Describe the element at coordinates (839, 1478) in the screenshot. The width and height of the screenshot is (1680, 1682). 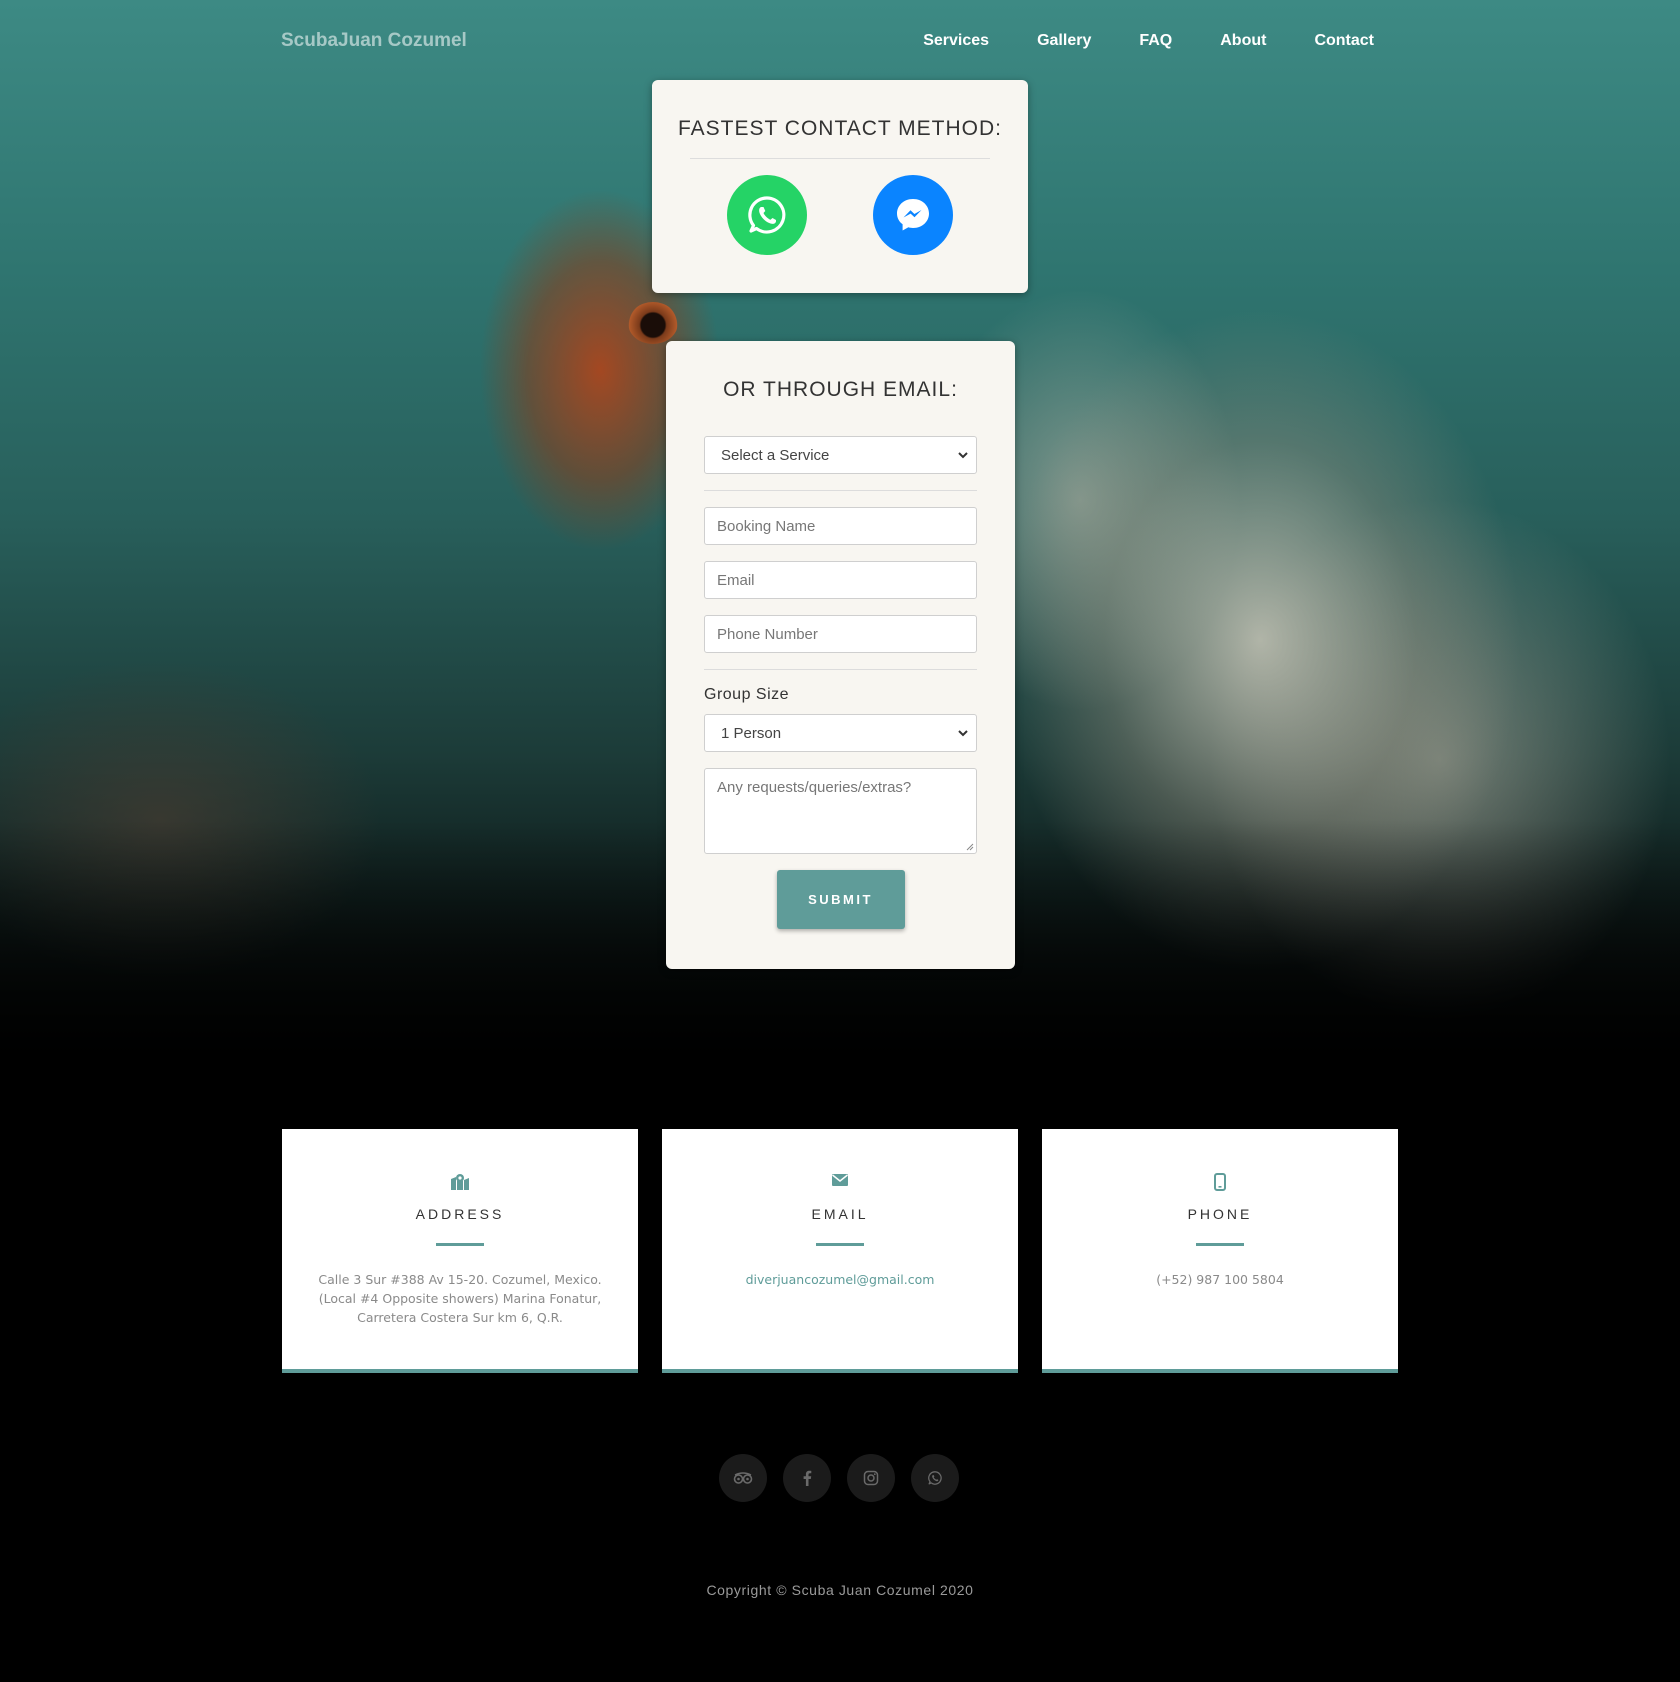
I see `social-links` at that location.